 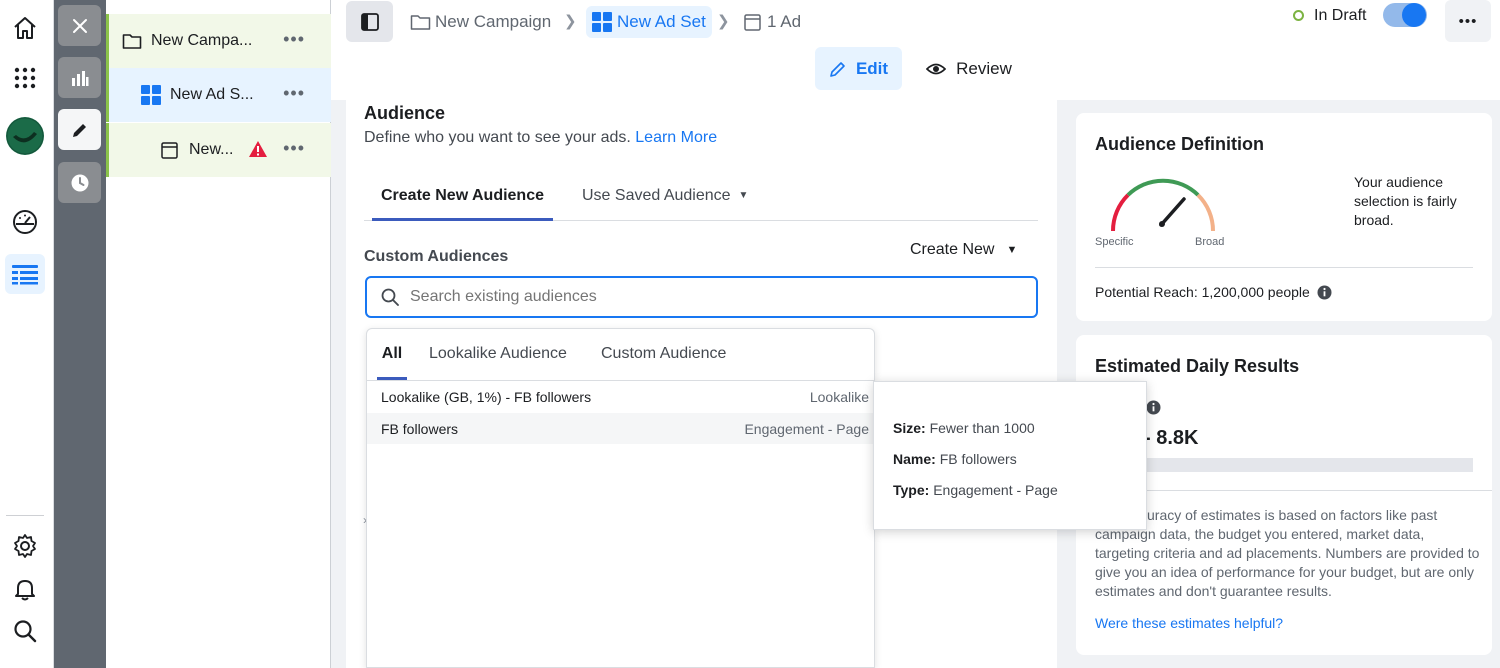 I want to click on global-nav, so click(x=27, y=334).